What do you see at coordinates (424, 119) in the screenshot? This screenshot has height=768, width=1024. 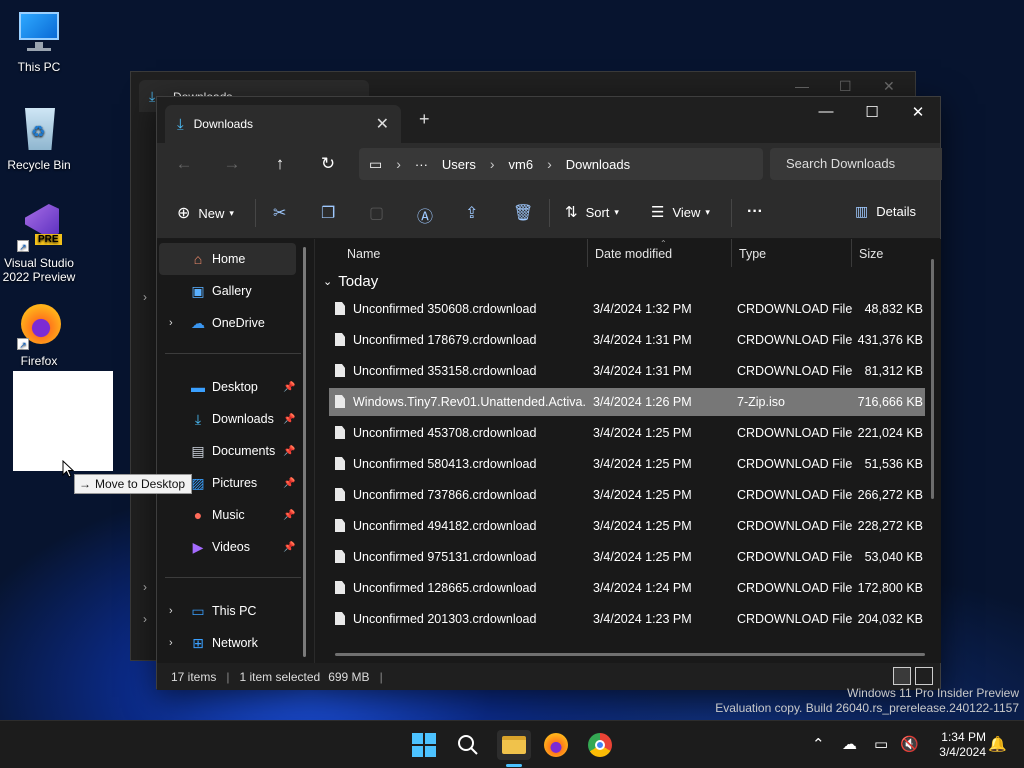 I see `new-tab-button: +` at bounding box center [424, 119].